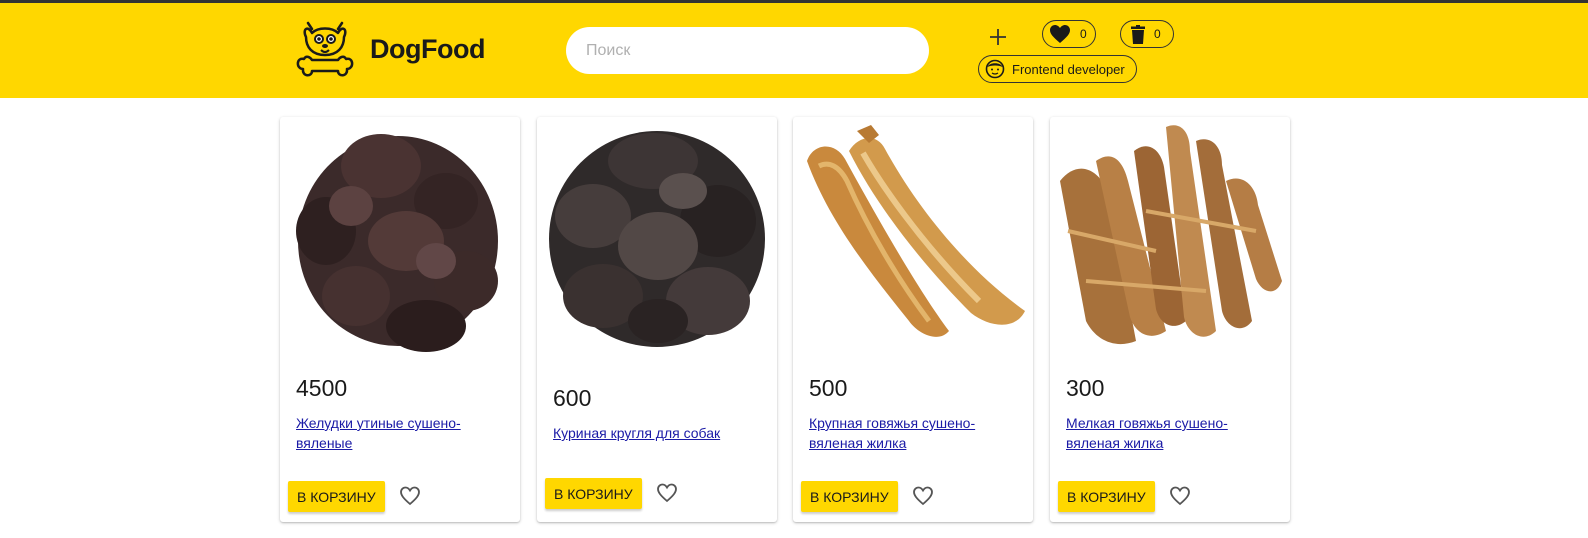  What do you see at coordinates (1161, 433) in the screenshot?
I see `product-name-link: Мелкая говяжья сушено-вяленая жилка` at bounding box center [1161, 433].